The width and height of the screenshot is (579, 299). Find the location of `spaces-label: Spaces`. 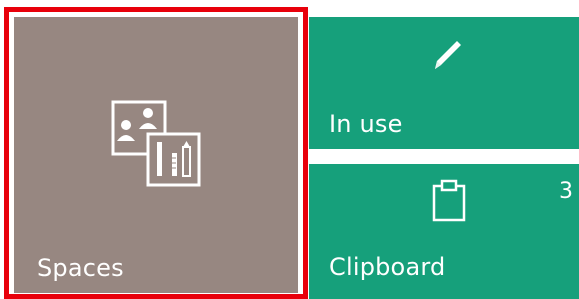

spaces-label: Spaces is located at coordinates (80, 268).